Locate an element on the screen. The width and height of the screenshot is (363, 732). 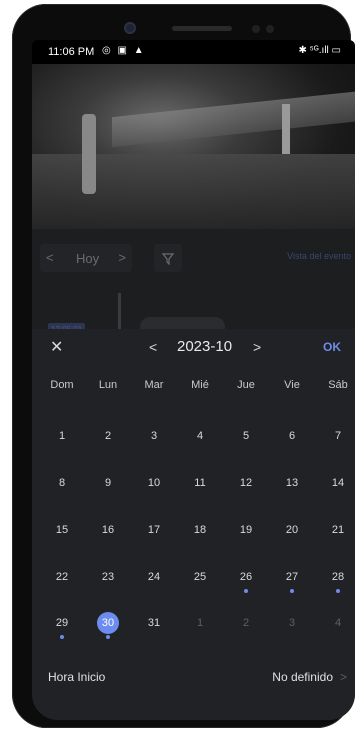
calendar-day-number: 18 is located at coordinates (200, 530).